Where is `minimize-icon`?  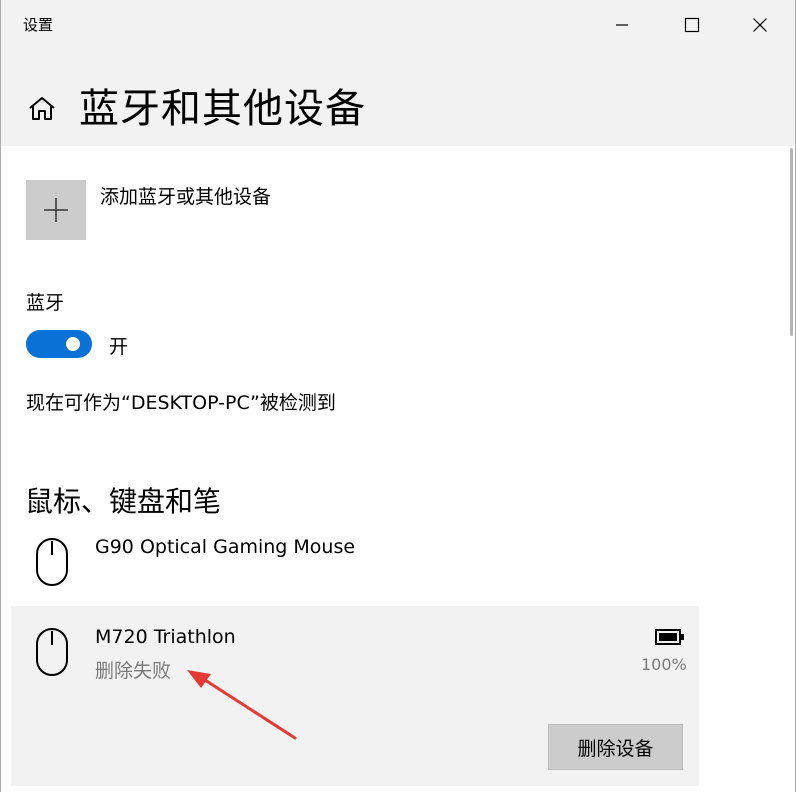
minimize-icon is located at coordinates (622, 25).